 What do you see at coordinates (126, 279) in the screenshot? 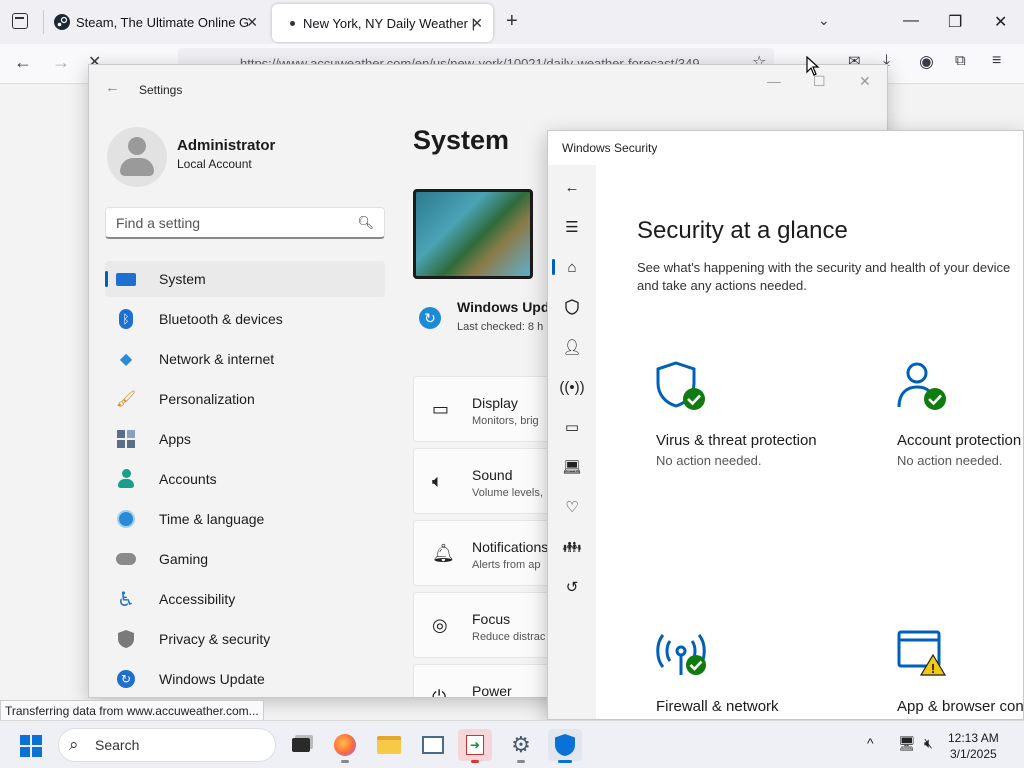
I see `monitor-icon` at bounding box center [126, 279].